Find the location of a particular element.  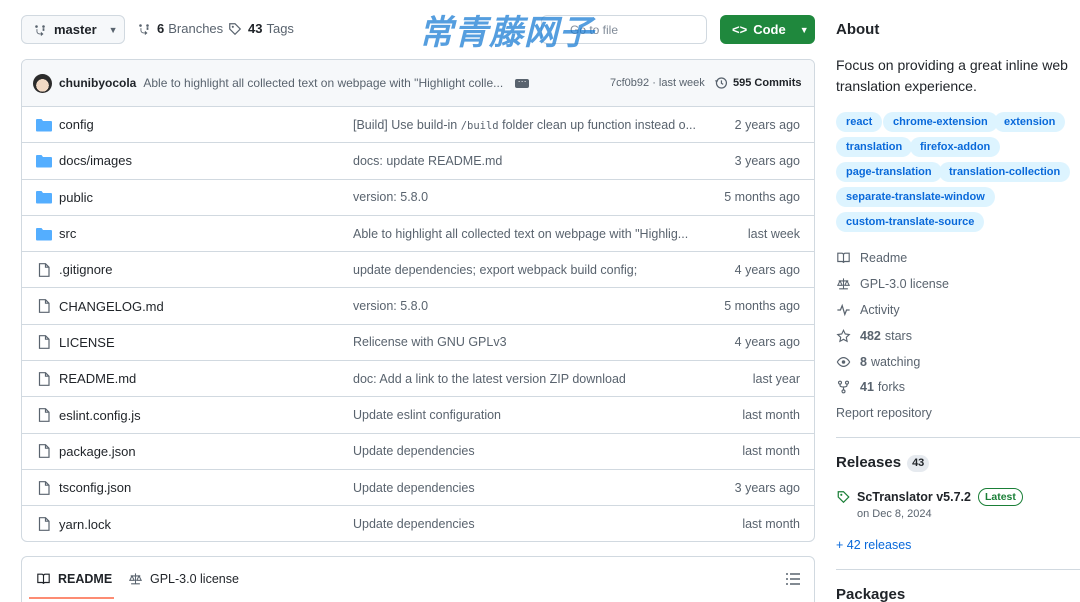

file-commit-message: docs: update README.md is located at coordinates (525, 161).